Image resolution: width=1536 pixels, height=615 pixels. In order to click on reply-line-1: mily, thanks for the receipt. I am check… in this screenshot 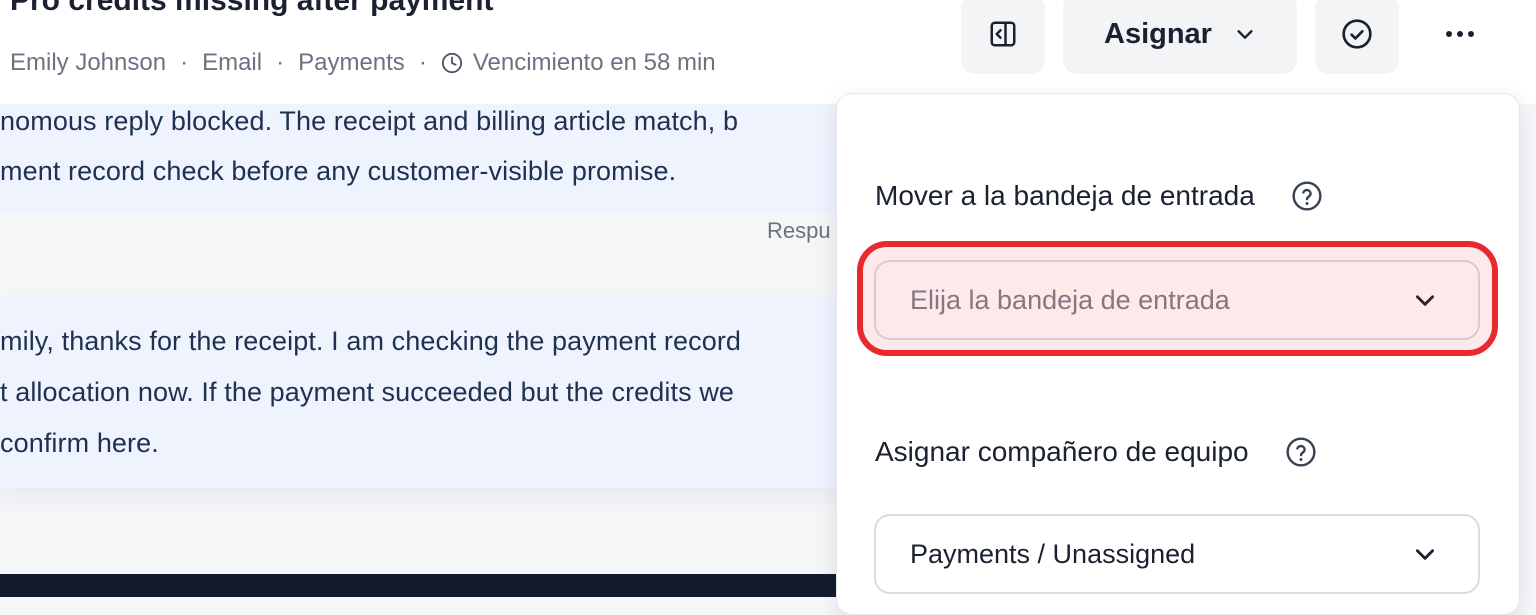, I will do `click(371, 341)`.